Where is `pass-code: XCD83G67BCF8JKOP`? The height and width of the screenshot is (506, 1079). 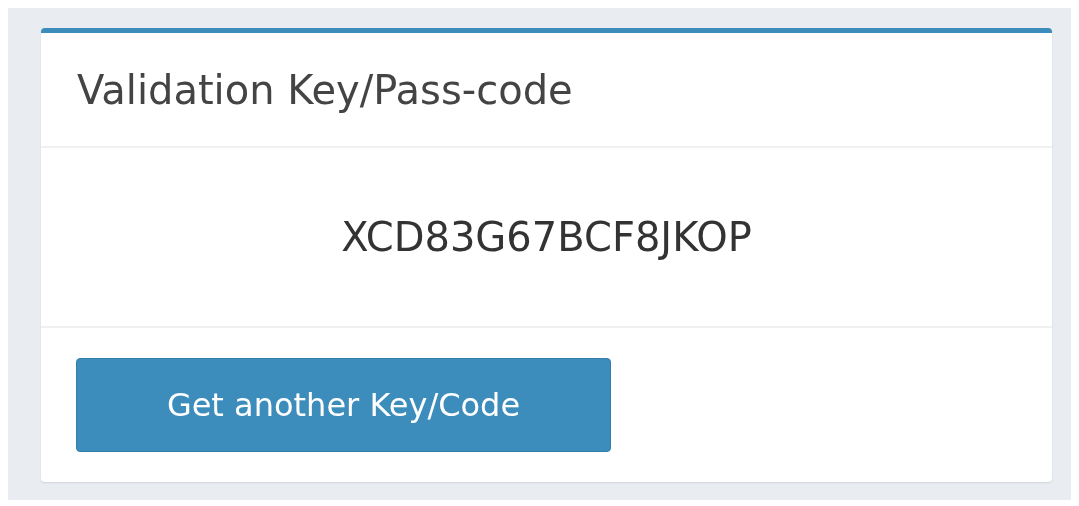
pass-code: XCD83G67BCF8JKOP is located at coordinates (546, 237).